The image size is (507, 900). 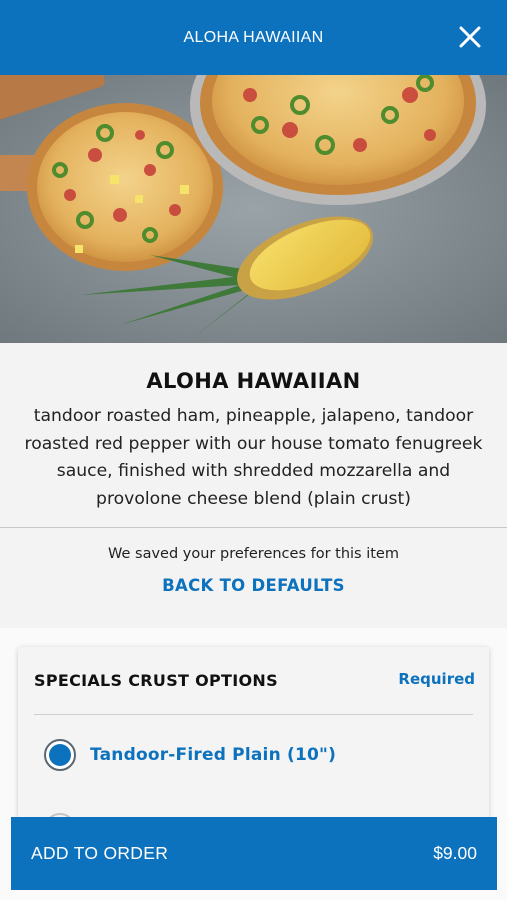 What do you see at coordinates (253, 554) in the screenshot?
I see `preferences-text: We saved your preferences for this item` at bounding box center [253, 554].